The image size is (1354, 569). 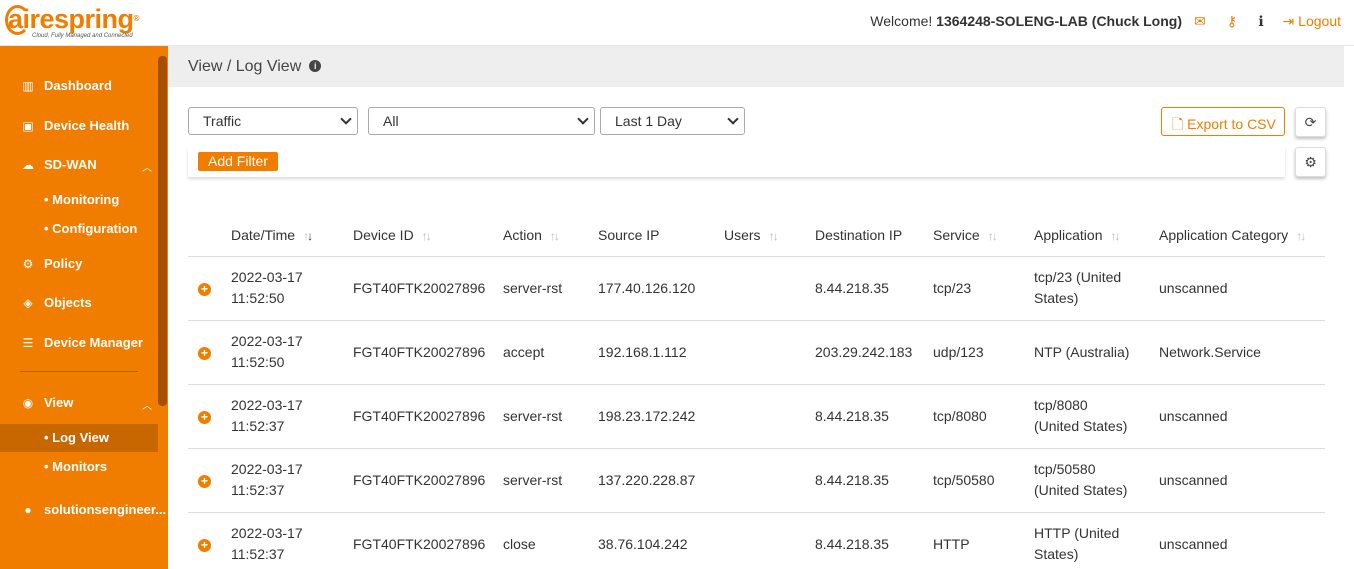 What do you see at coordinates (75, 466) in the screenshot?
I see `sidebar-item-monitors: • Monitors` at bounding box center [75, 466].